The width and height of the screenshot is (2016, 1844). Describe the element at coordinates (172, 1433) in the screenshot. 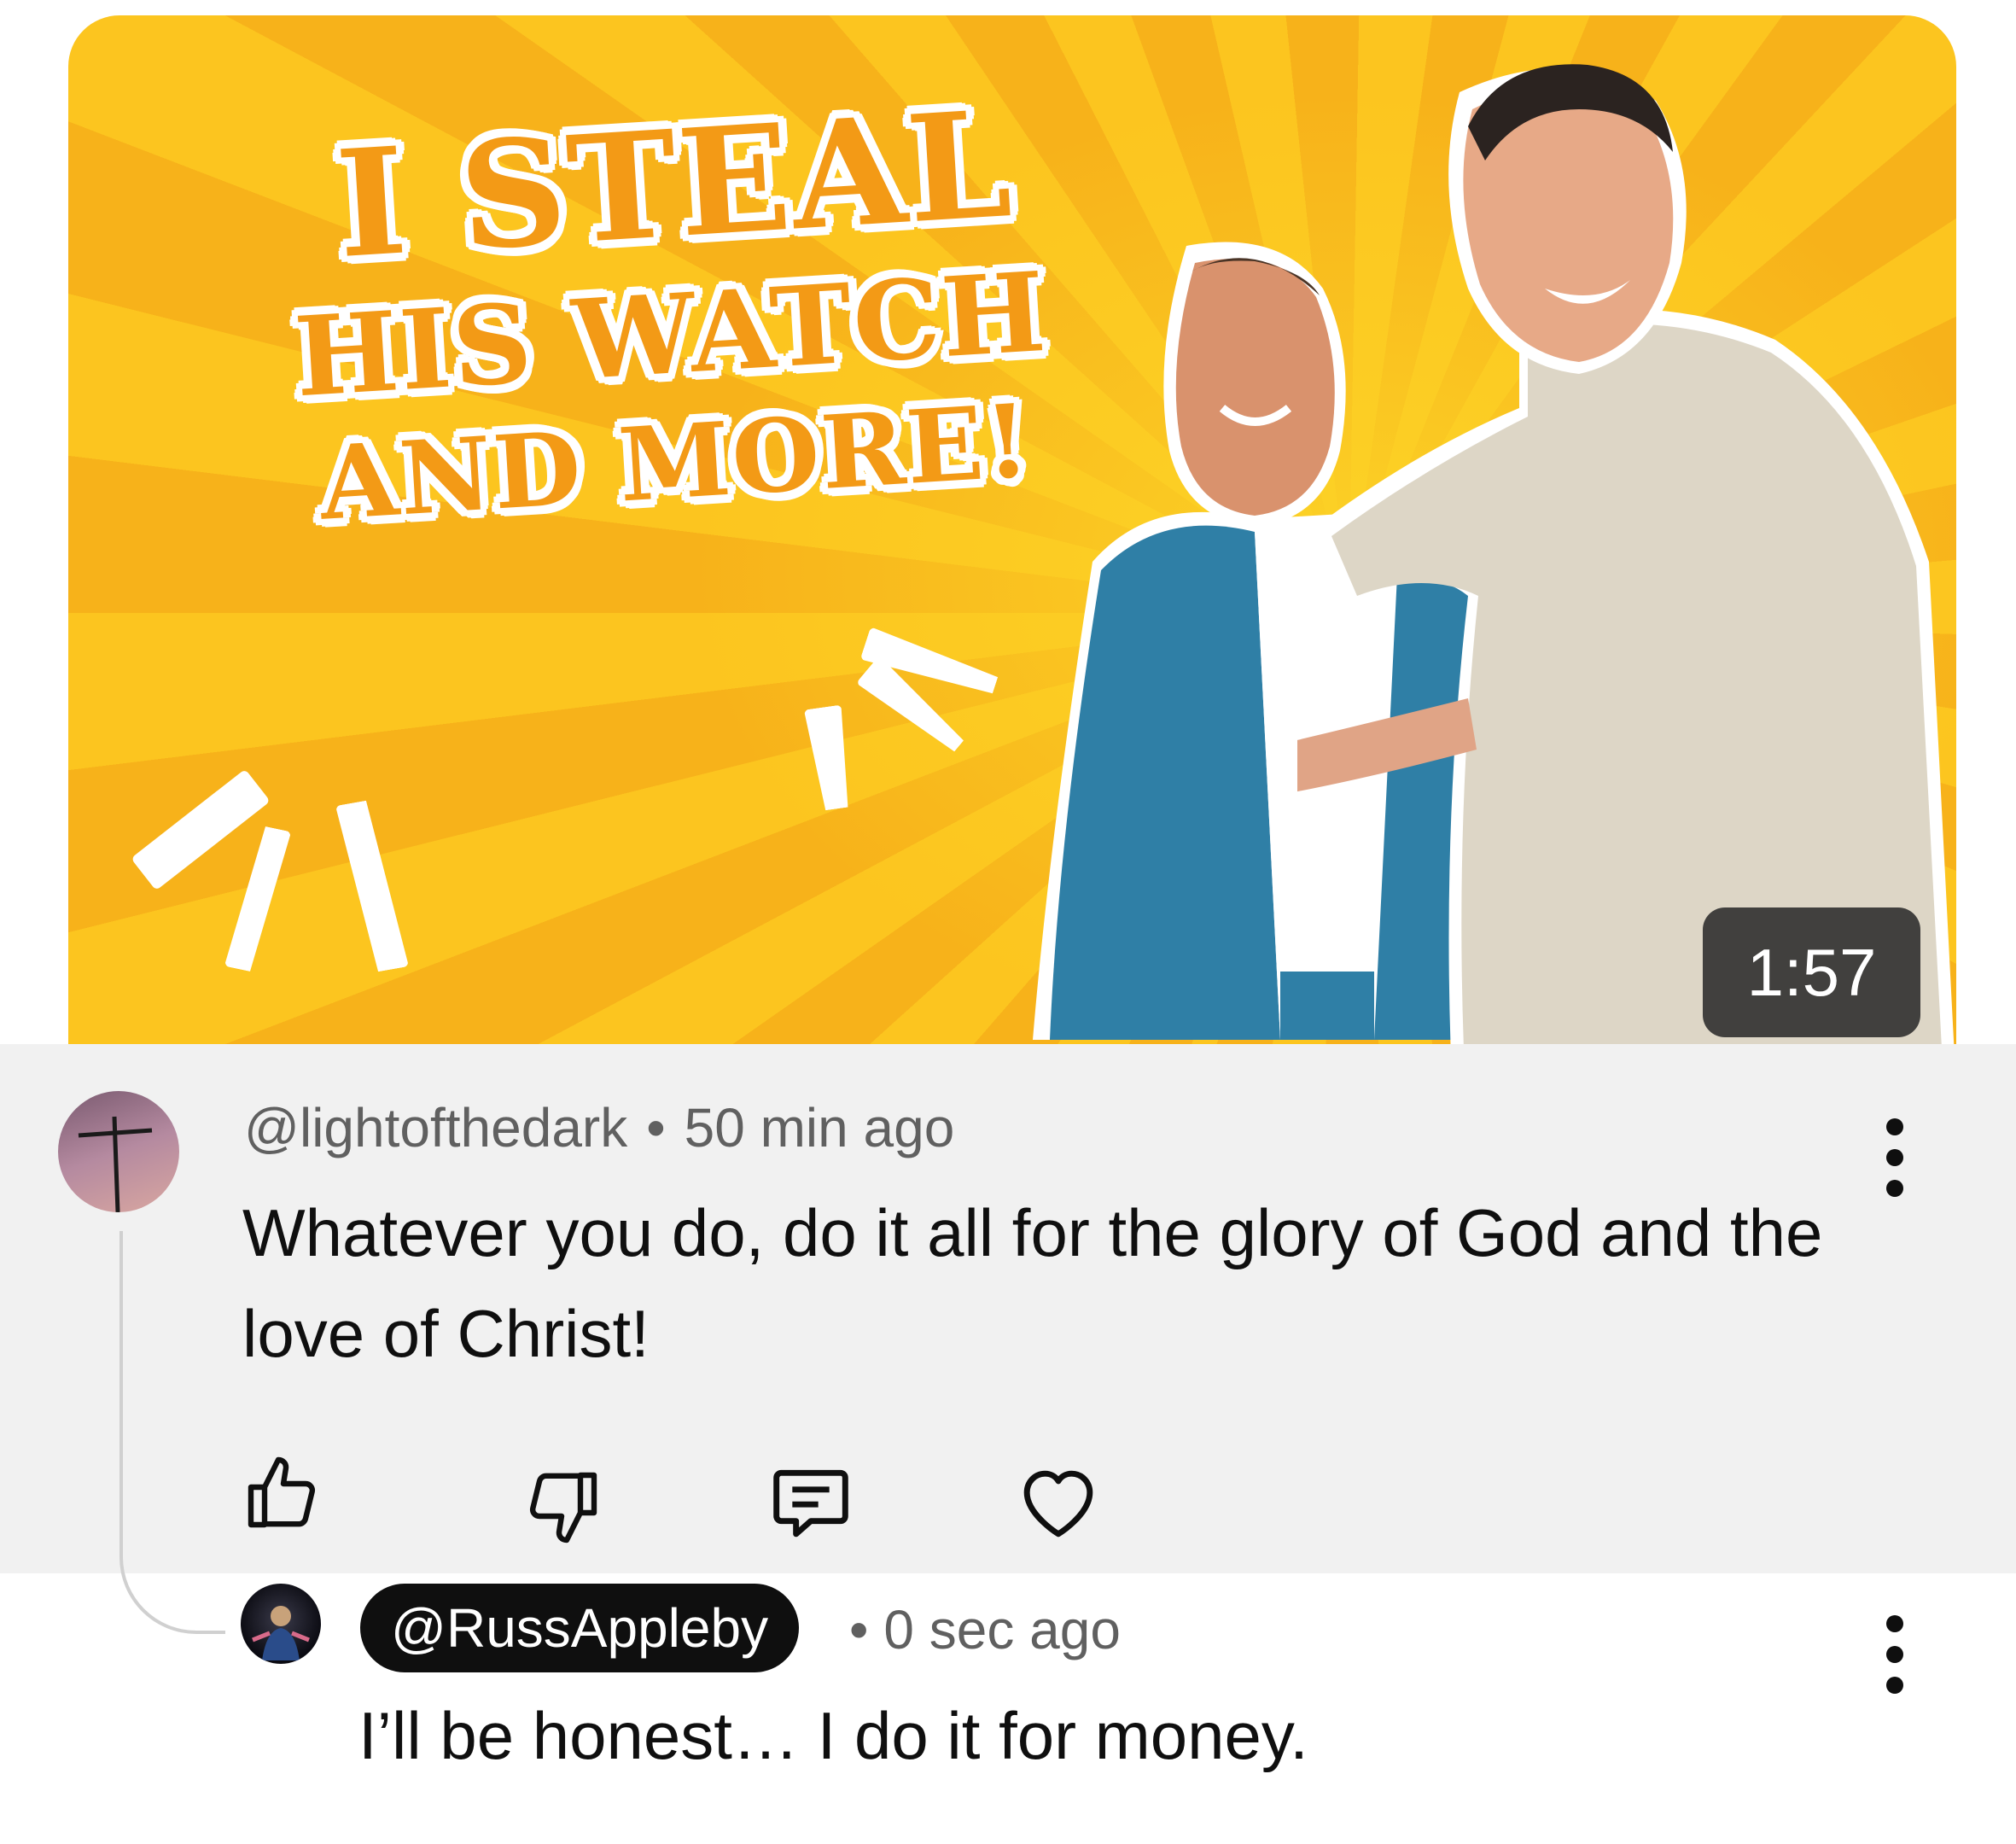

I see `reply-thread-line` at that location.